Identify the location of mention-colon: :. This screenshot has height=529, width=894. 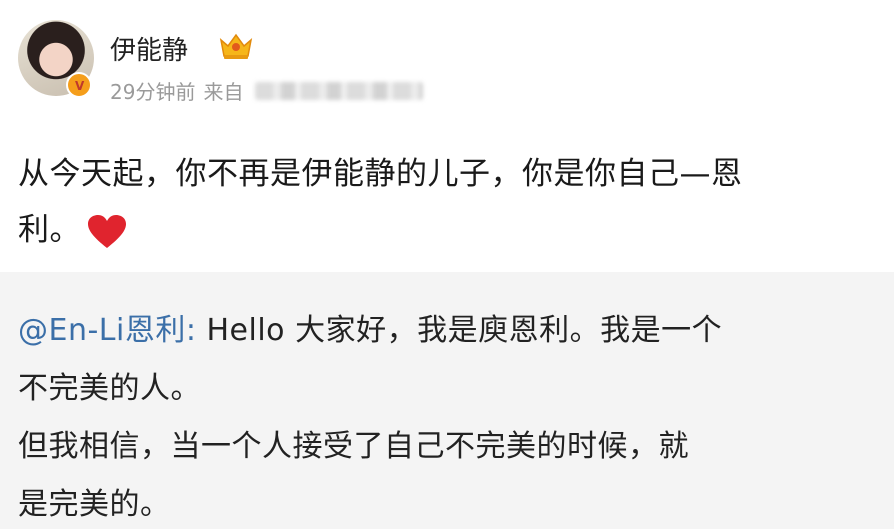
(191, 330).